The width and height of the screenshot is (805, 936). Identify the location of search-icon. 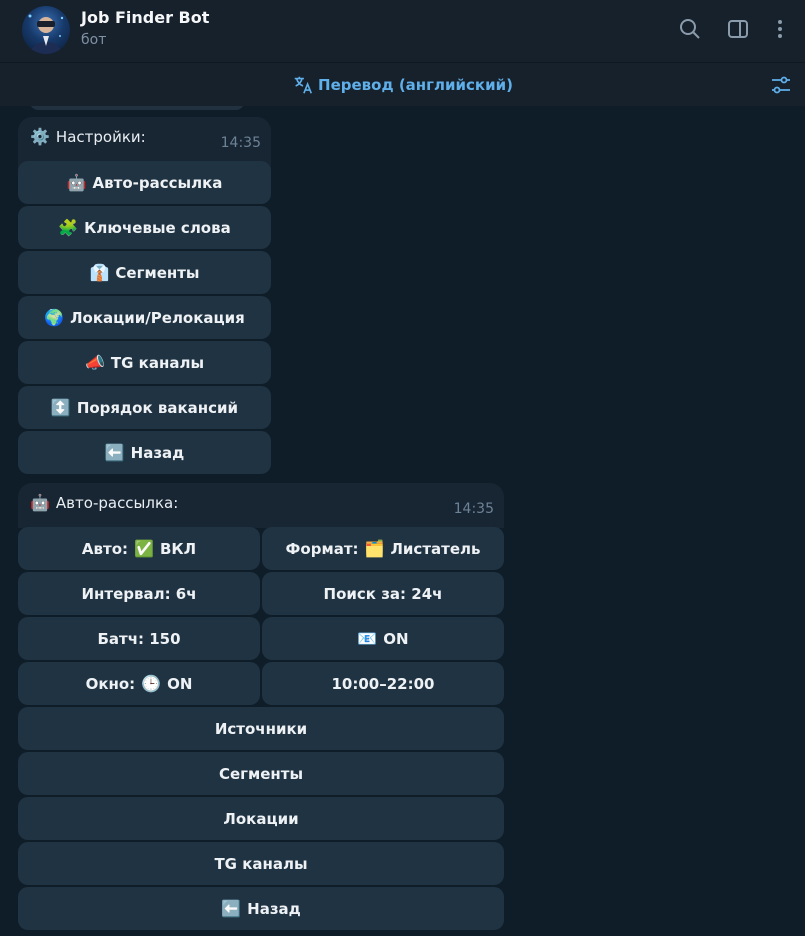
(690, 29).